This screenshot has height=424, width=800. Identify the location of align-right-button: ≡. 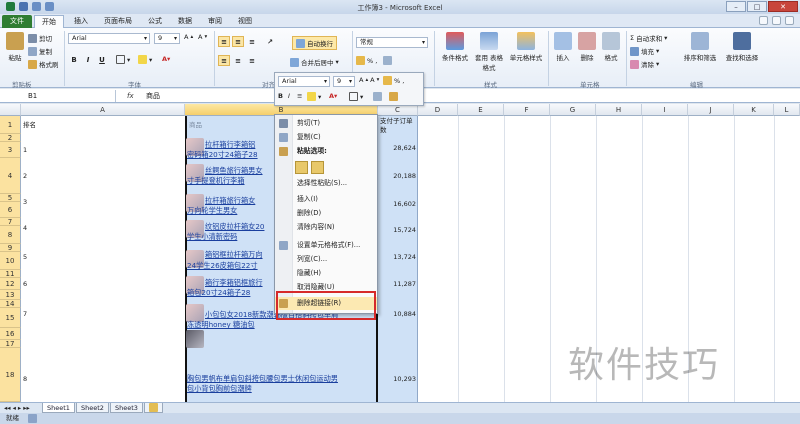
(252, 60).